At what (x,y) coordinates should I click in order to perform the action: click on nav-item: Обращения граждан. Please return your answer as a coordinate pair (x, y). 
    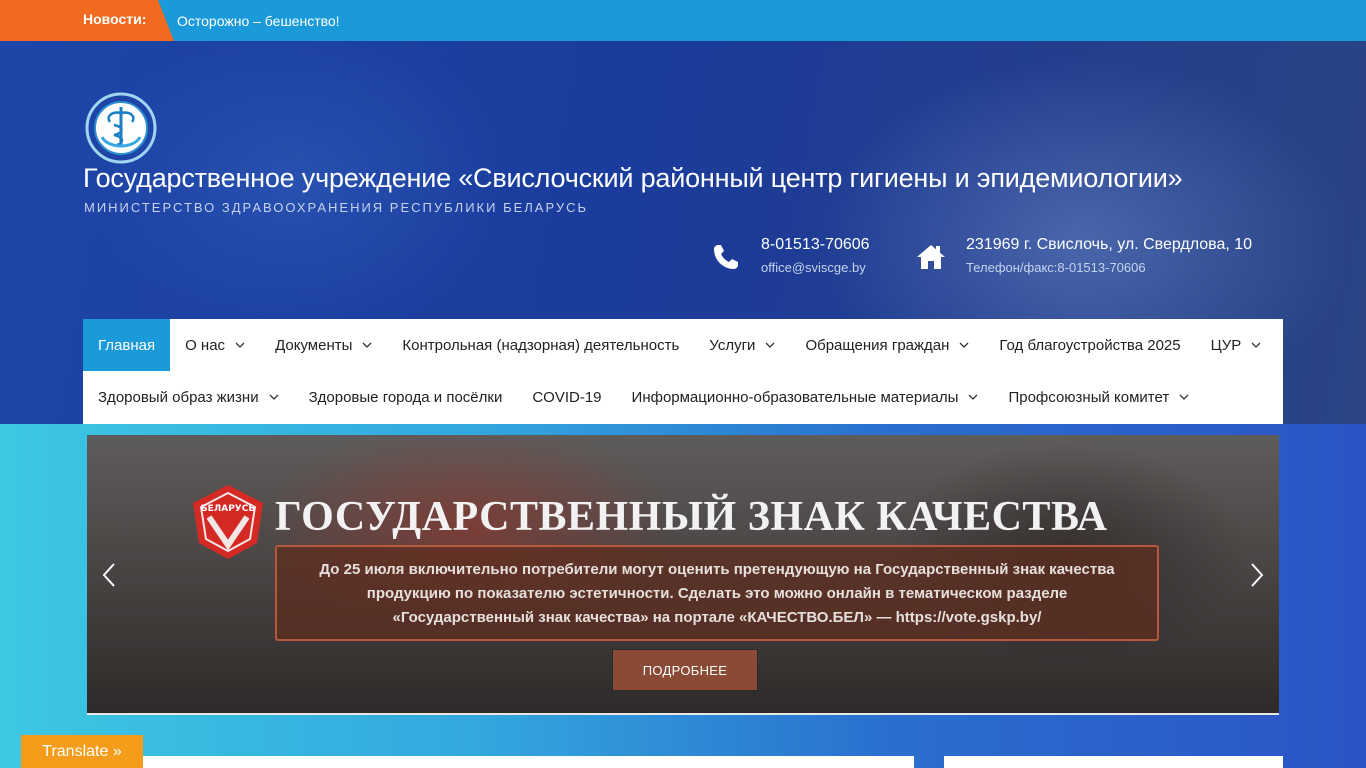
    Looking at the image, I should click on (887, 345).